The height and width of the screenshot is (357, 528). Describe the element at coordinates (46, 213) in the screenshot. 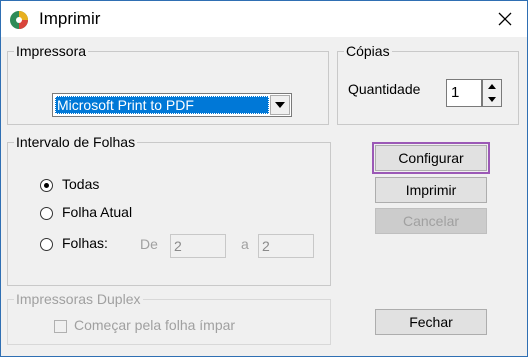

I see `radio-current-sheet` at that location.